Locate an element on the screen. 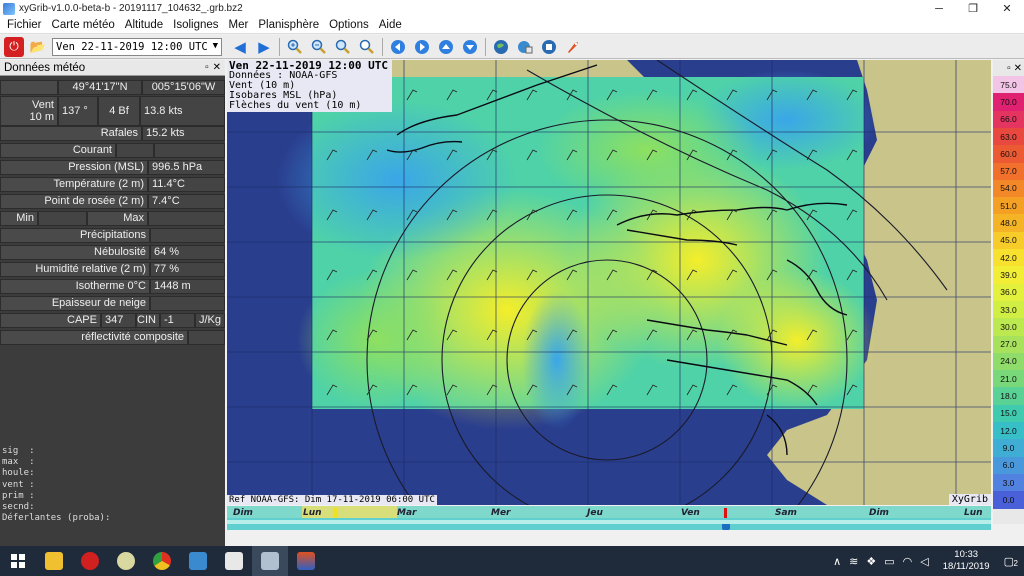  clock: 10:33 18/11/2019 is located at coordinates (966, 561).